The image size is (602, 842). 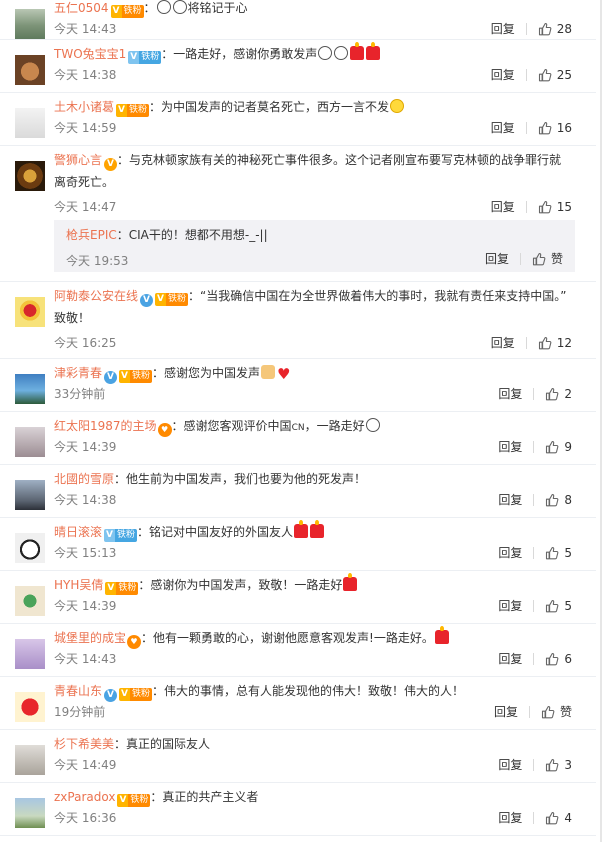 I want to click on comment-actions: 回复 赞, so click(x=524, y=258).